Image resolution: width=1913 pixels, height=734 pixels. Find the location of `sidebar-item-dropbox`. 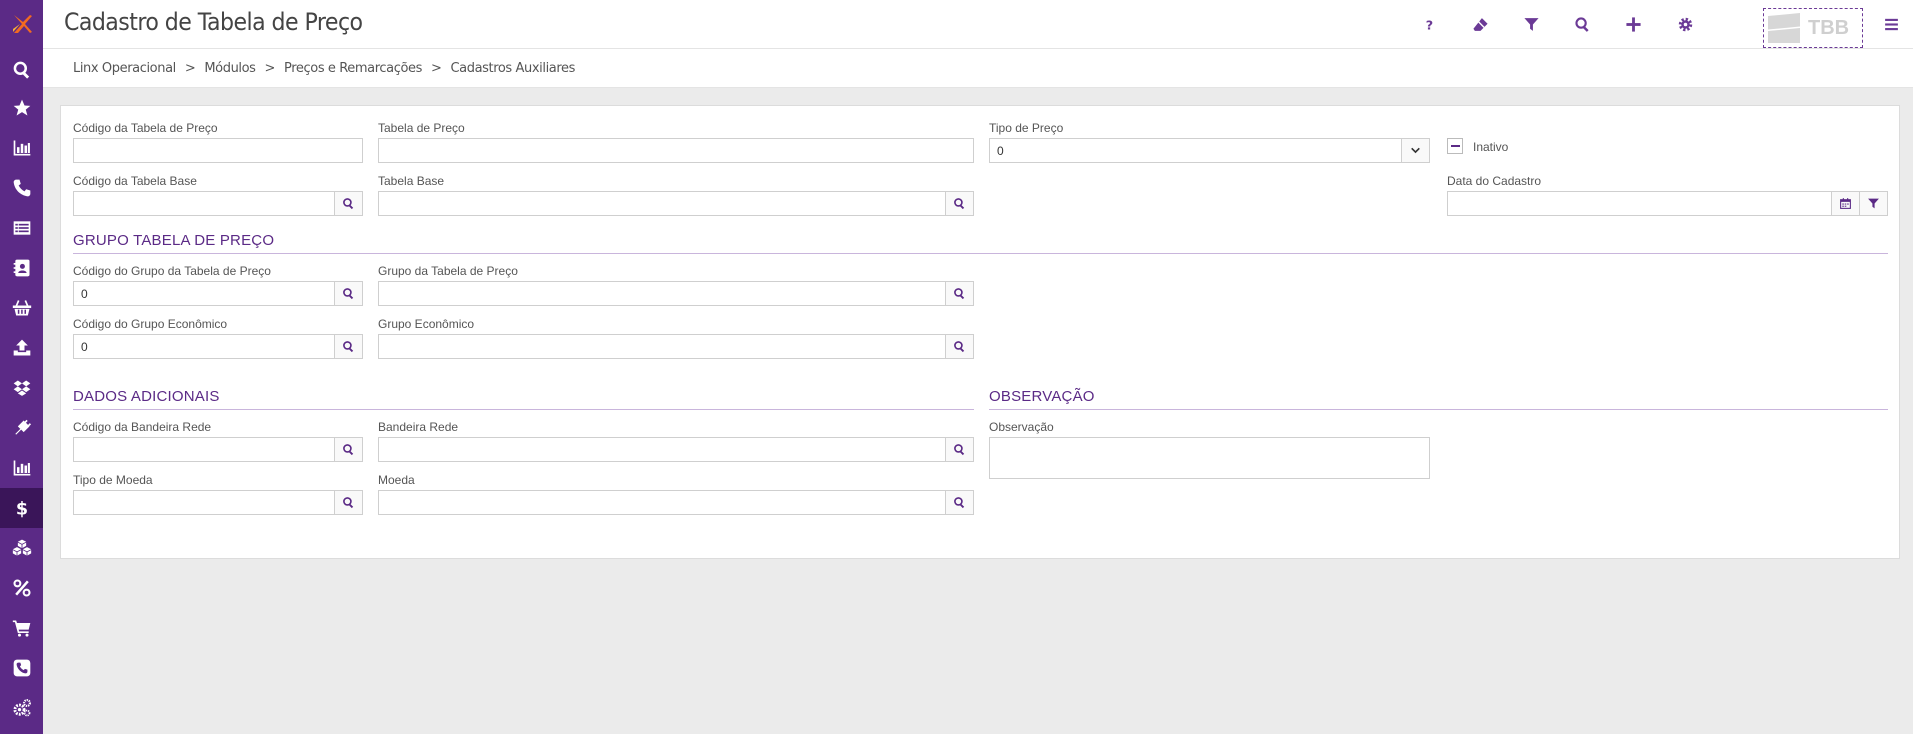

sidebar-item-dropbox is located at coordinates (21, 388).